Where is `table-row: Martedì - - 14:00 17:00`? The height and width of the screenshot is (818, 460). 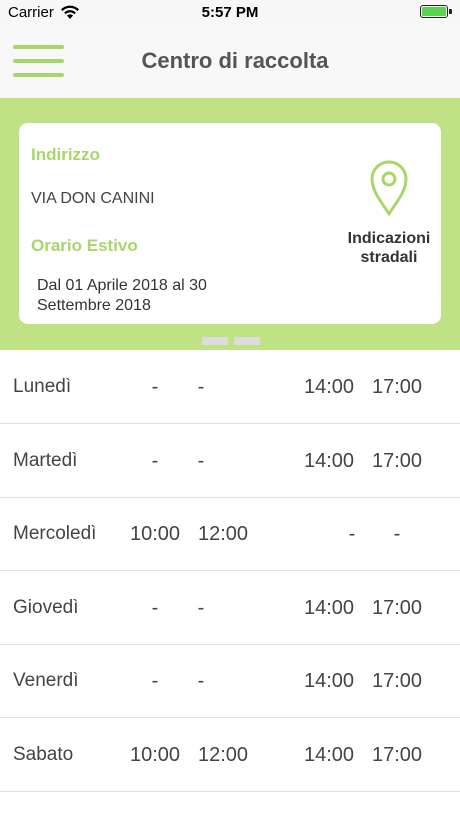
table-row: Martedì - - 14:00 17:00 is located at coordinates (230, 461).